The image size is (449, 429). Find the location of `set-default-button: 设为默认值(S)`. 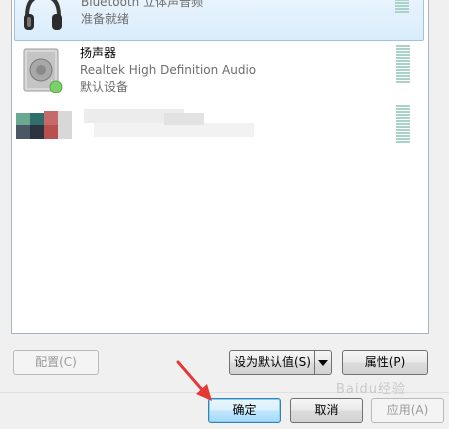

set-default-button: 设为默认值(S) is located at coordinates (280, 362).